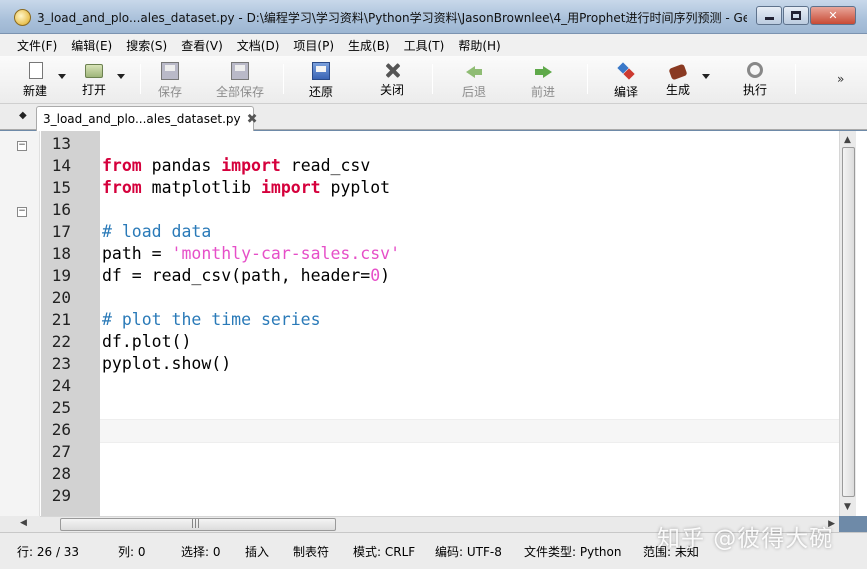  Describe the element at coordinates (391, 90) in the screenshot. I see `close-label: 关闭` at that location.